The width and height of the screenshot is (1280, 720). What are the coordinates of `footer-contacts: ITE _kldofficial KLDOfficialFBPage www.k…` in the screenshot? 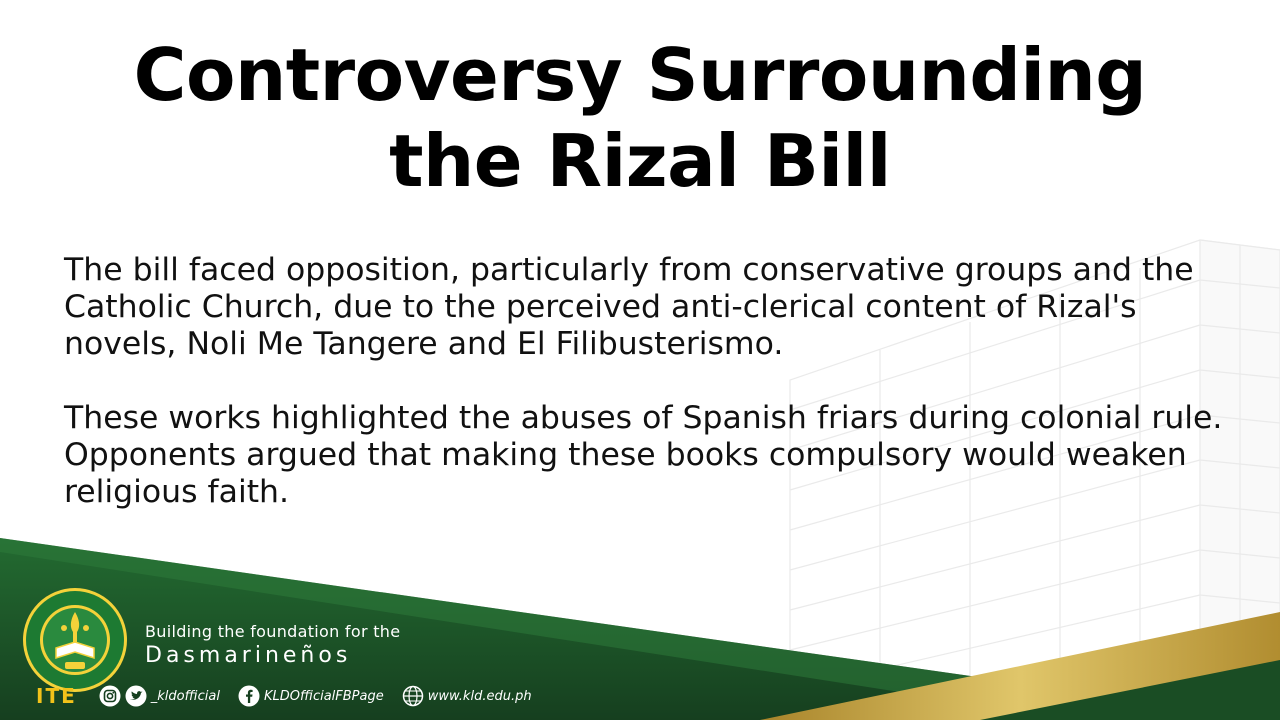 It's located at (293, 696).